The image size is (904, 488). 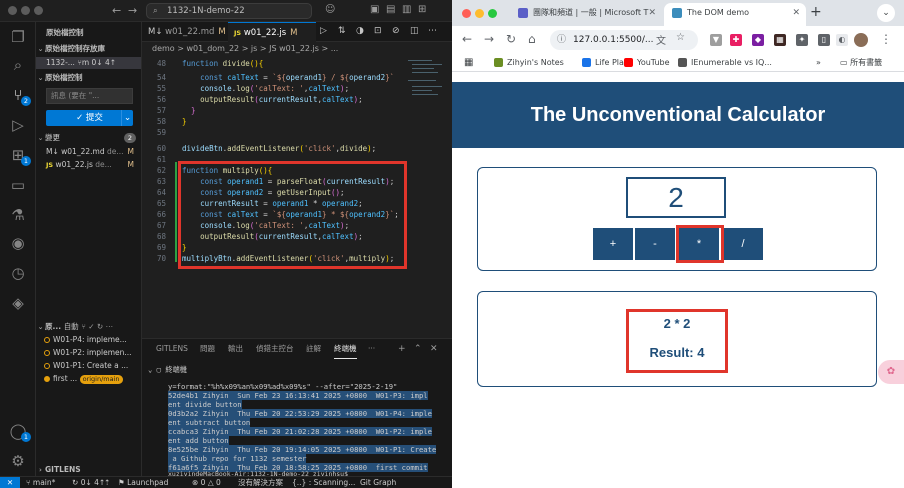 I want to click on reload-icon: ↻, so click(x=511, y=39).